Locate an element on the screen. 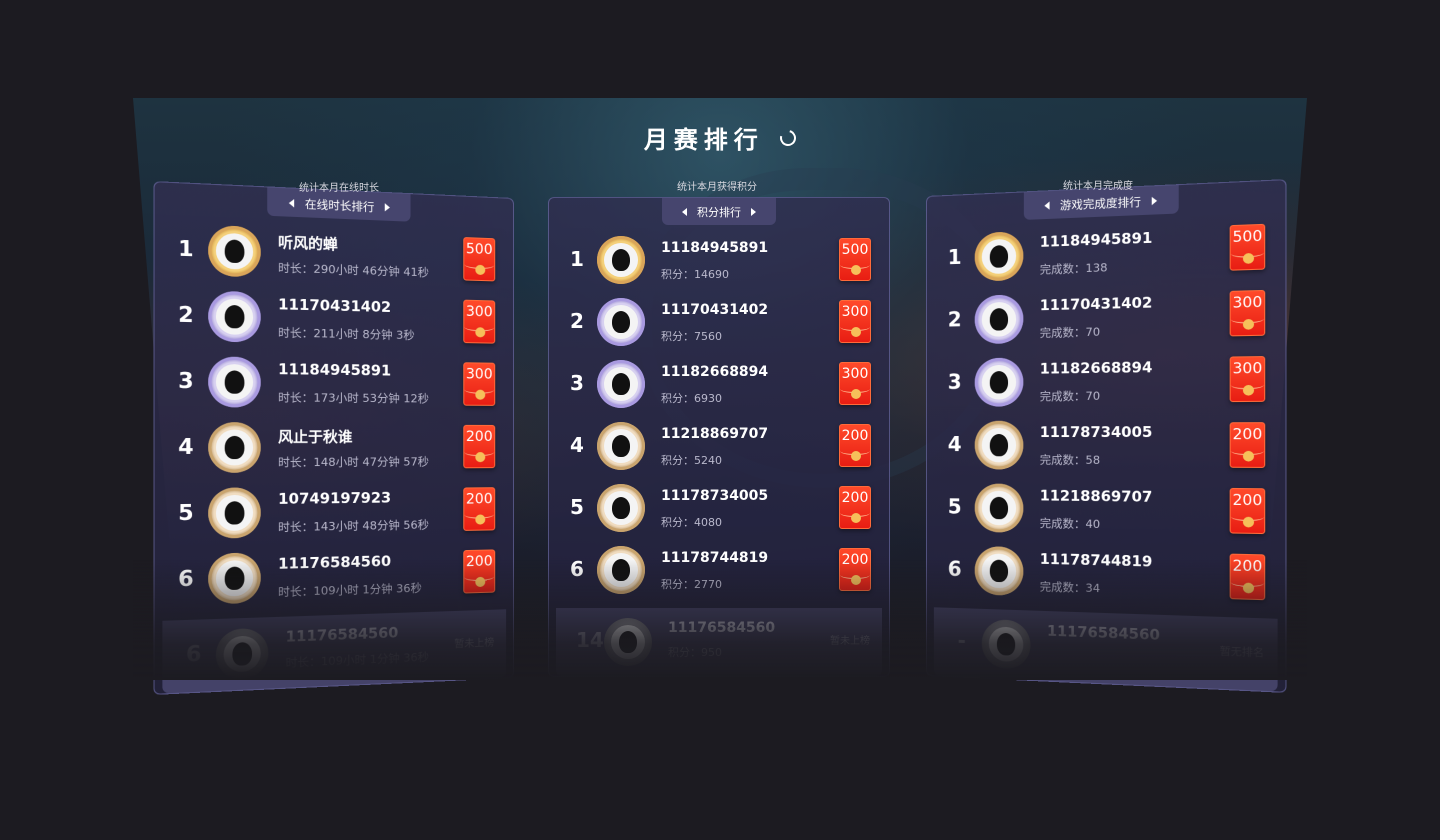 The height and width of the screenshot is (840, 1440). rank-number: 1 is located at coordinates (955, 257).